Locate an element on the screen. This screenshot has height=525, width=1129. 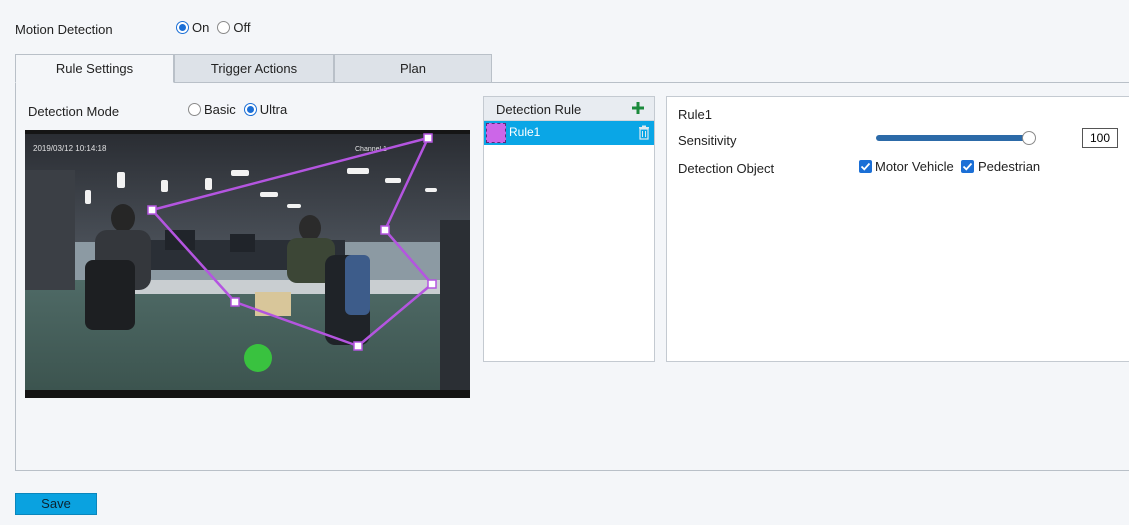
list-item: Rule1 is located at coordinates (569, 133).